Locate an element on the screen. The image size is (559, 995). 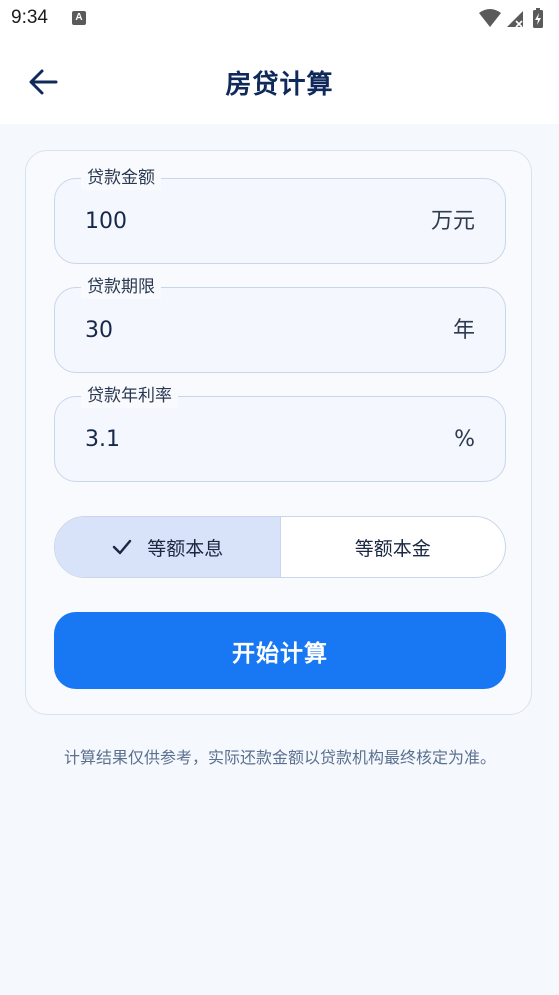
loan-amount-field: 贷款金额 万元 is located at coordinates (280, 215).